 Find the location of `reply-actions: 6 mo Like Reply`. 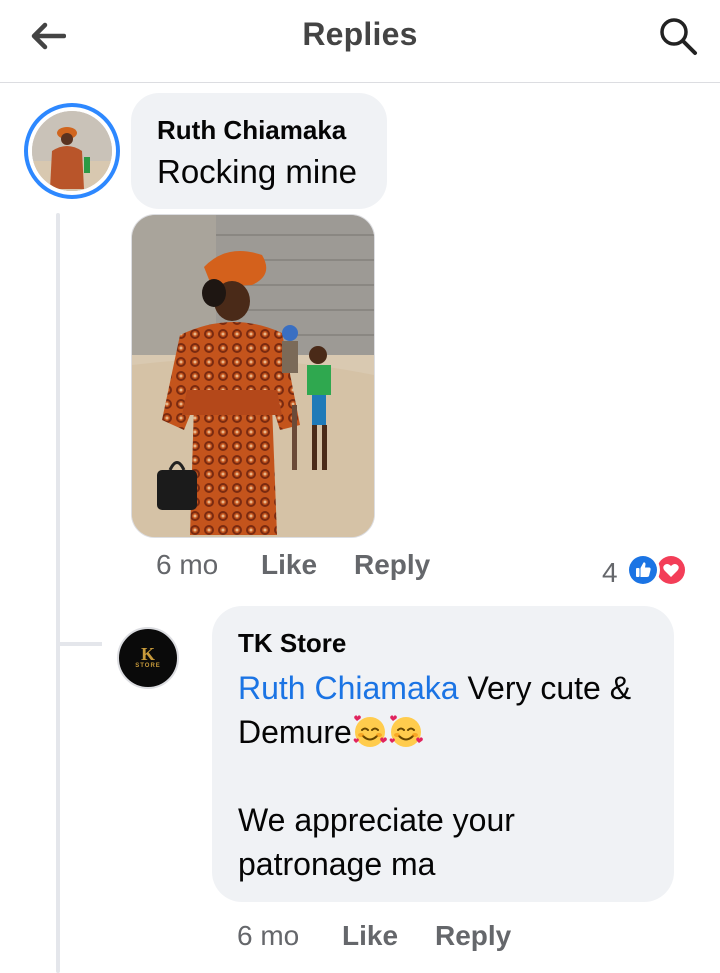

reply-actions: 6 mo Like Reply is located at coordinates (387, 937).